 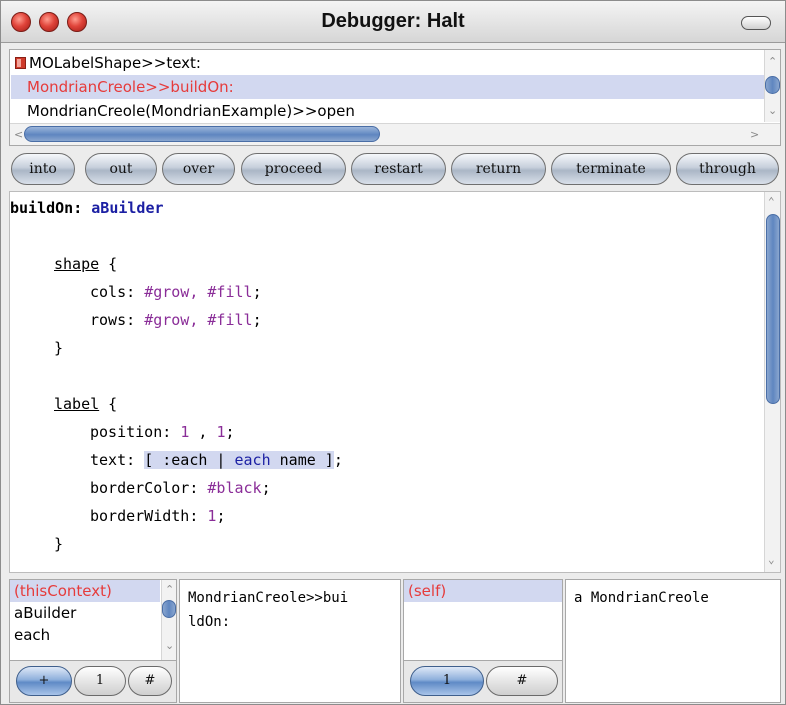 I want to click on highlighted-block: [ :each | each name ], so click(x=239, y=460).